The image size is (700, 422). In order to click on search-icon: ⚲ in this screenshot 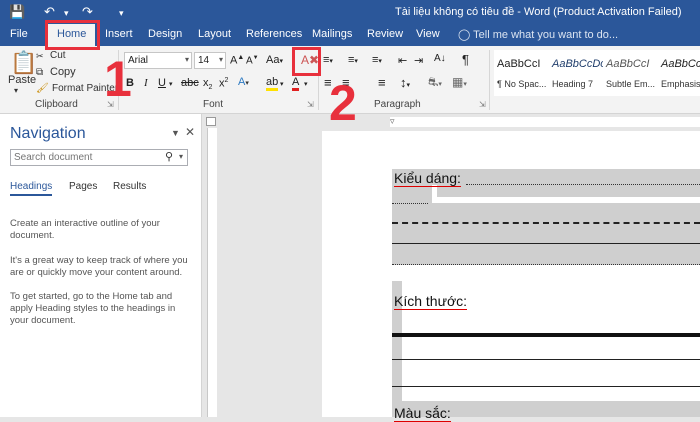, I will do `click(169, 156)`.